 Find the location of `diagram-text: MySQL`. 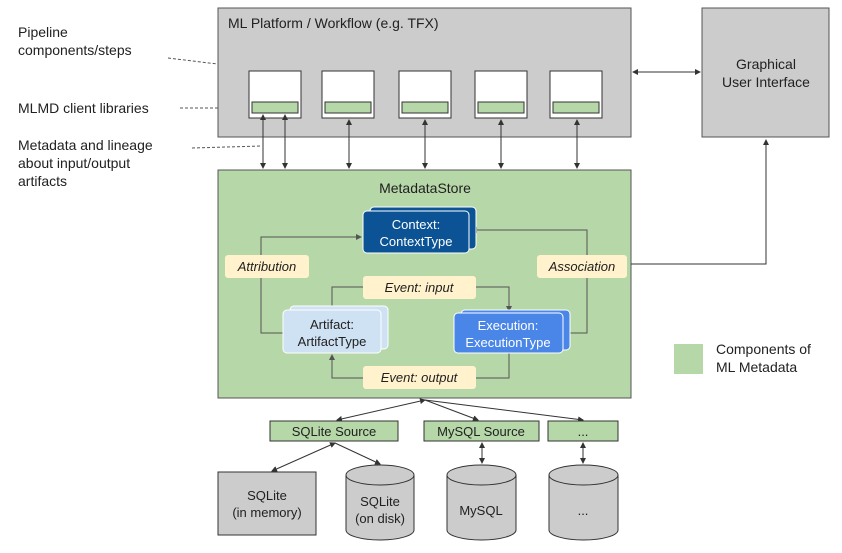

diagram-text: MySQL is located at coordinates (480, 510).